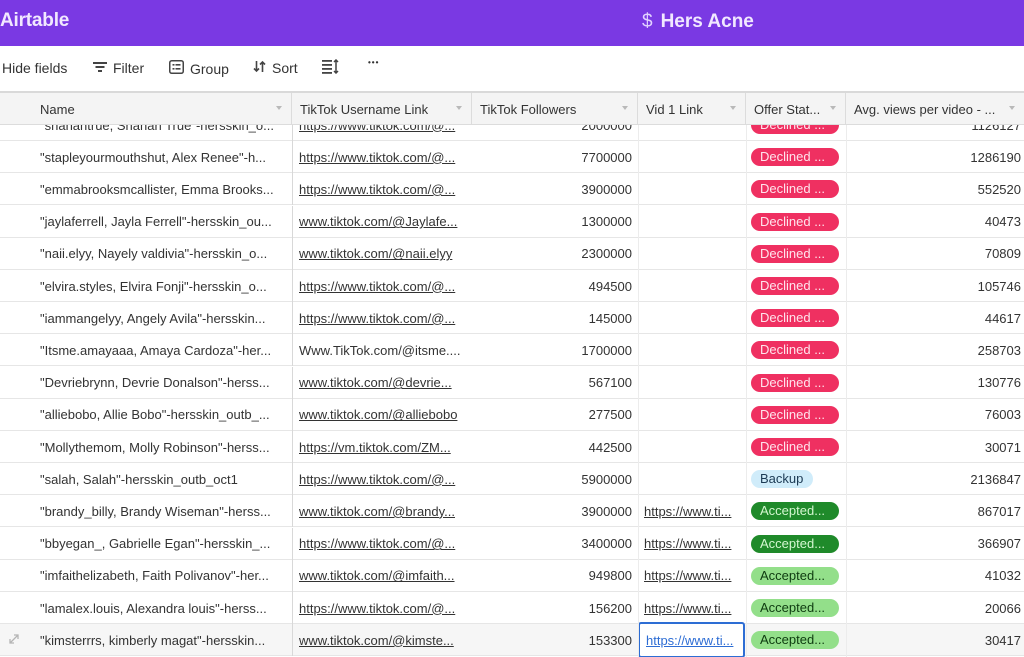 Image resolution: width=1024 pixels, height=657 pixels. What do you see at coordinates (551, 254) in the screenshot?
I see `cell-followers: 2300000` at bounding box center [551, 254].